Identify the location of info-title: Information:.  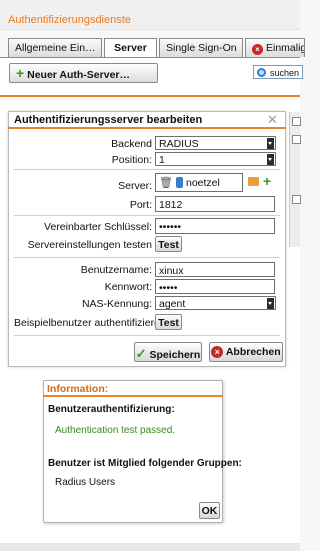
(133, 388).